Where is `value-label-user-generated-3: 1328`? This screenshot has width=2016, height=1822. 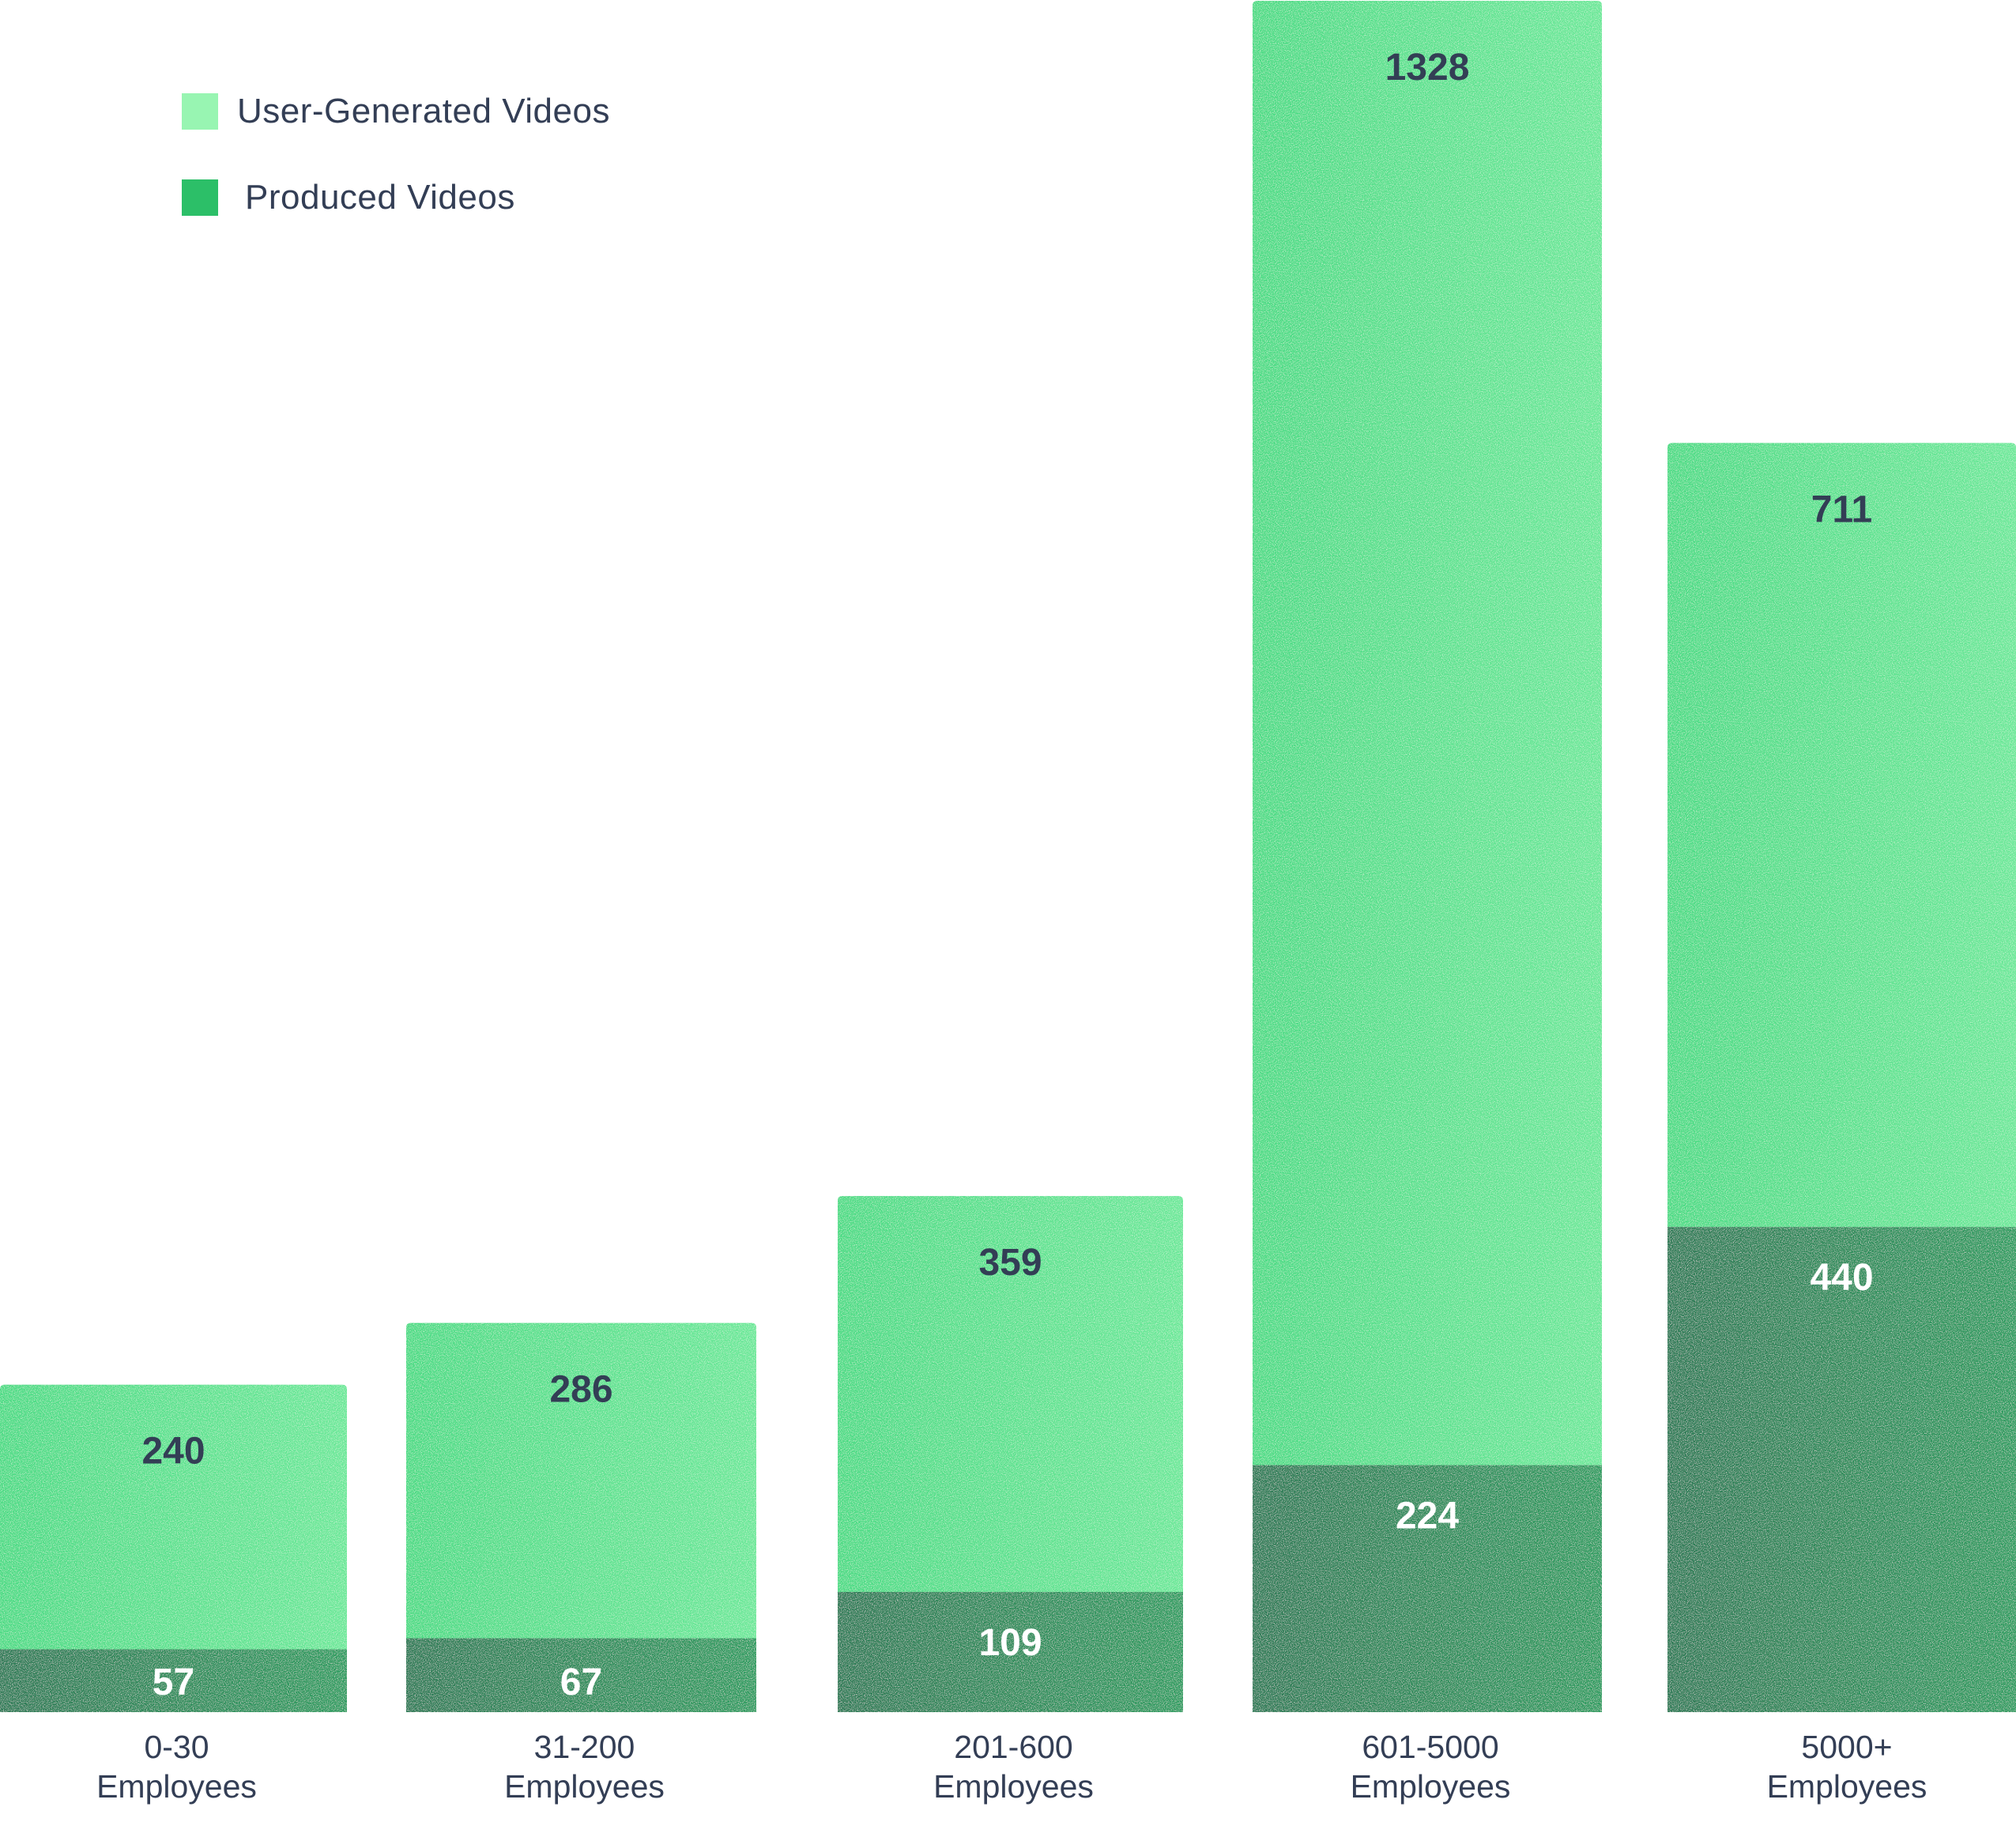
value-label-user-generated-3: 1328 is located at coordinates (1427, 68).